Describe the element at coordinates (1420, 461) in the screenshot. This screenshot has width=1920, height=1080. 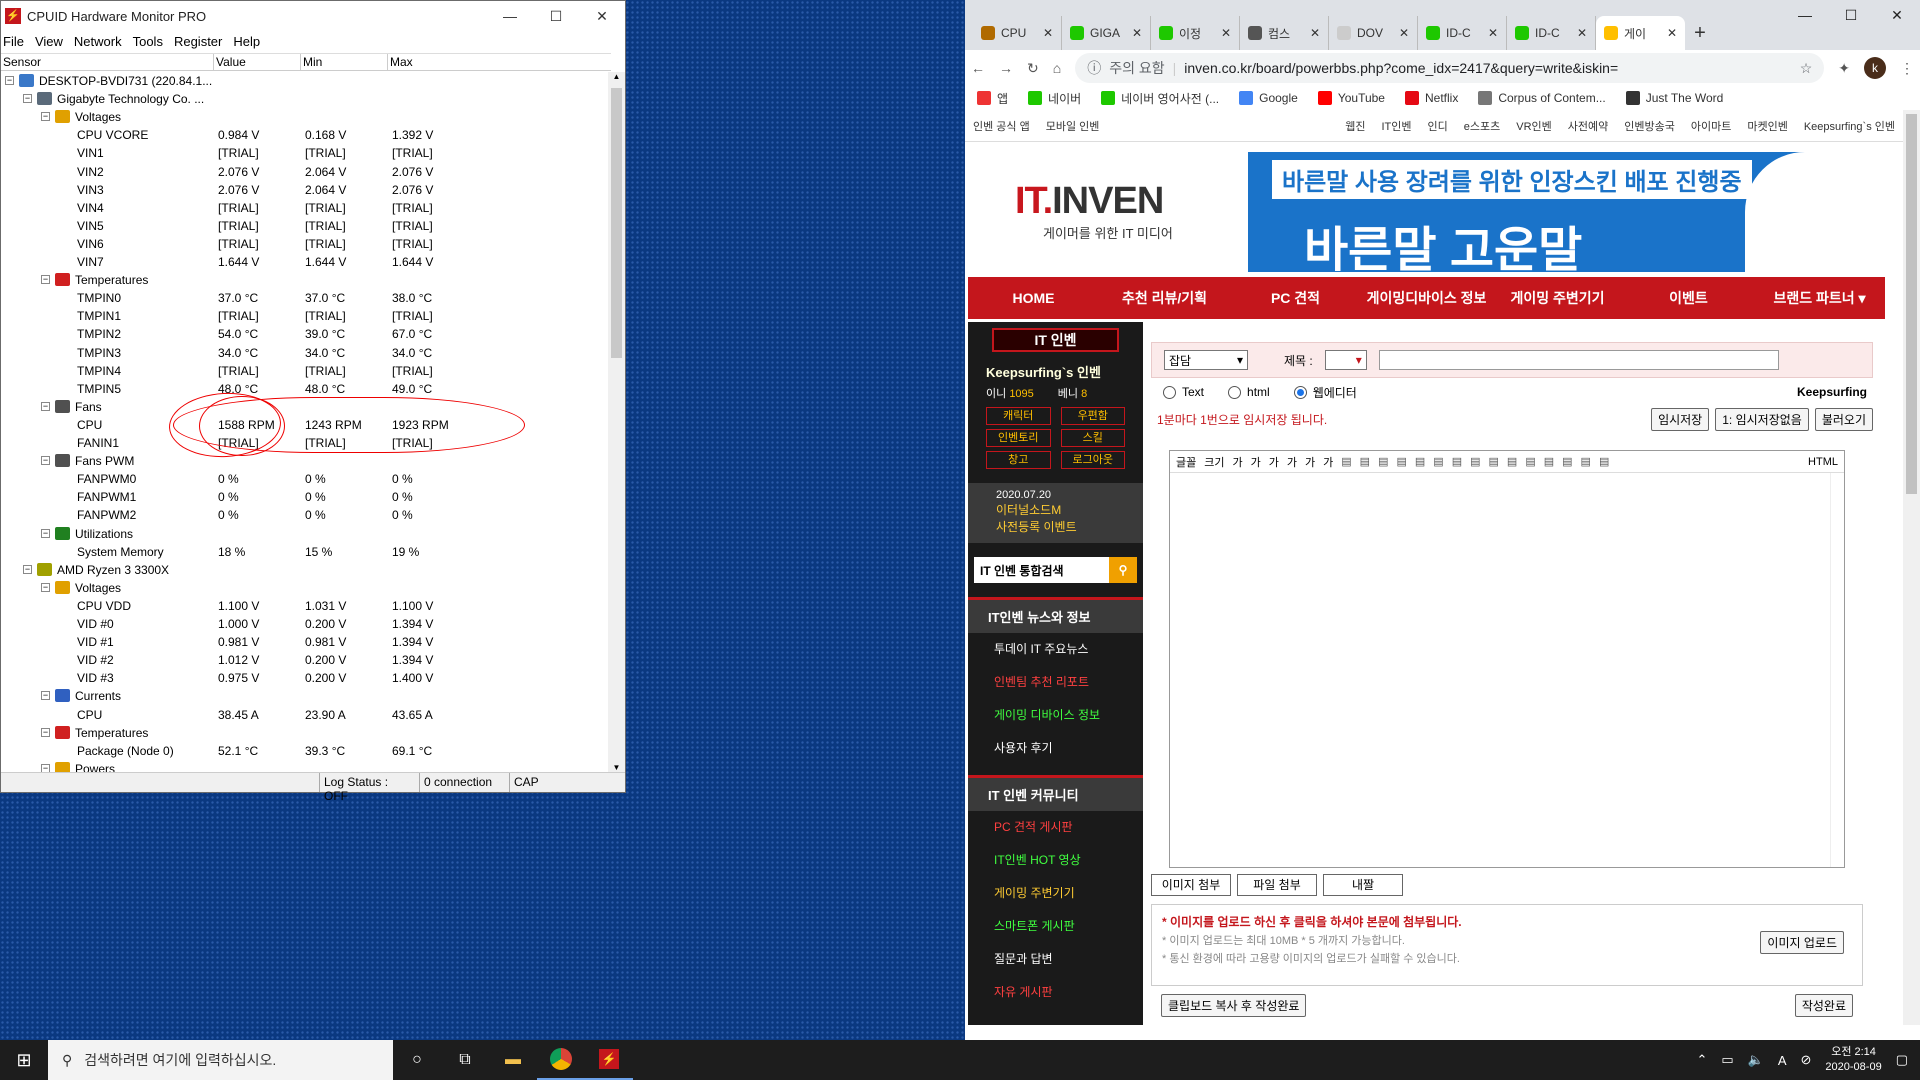
I see `indent-icon: ▤` at that location.